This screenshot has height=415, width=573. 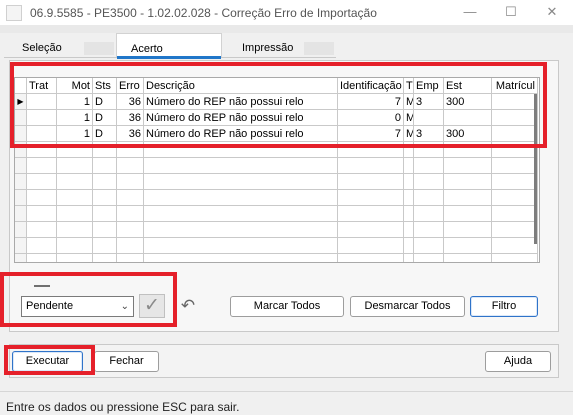 I want to click on execute-button: Executar, so click(x=47, y=361).